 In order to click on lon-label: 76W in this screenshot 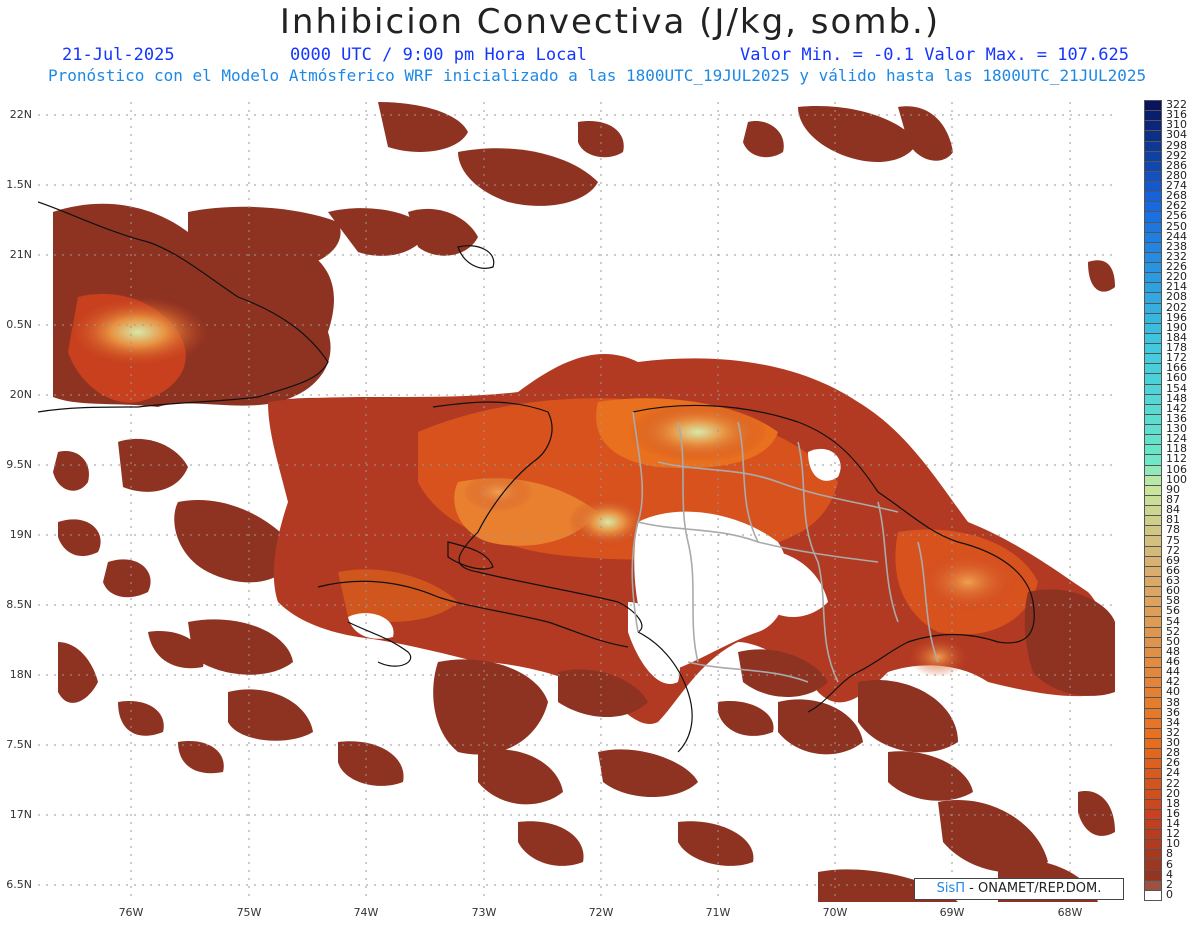, I will do `click(131, 912)`.